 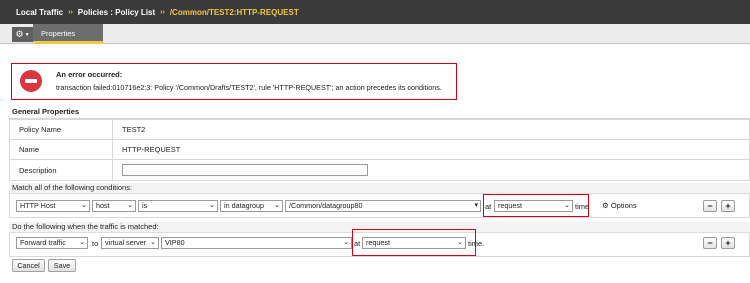 What do you see at coordinates (244, 205) in the screenshot?
I see `condition-match-type-value: in datagroup` at bounding box center [244, 205].